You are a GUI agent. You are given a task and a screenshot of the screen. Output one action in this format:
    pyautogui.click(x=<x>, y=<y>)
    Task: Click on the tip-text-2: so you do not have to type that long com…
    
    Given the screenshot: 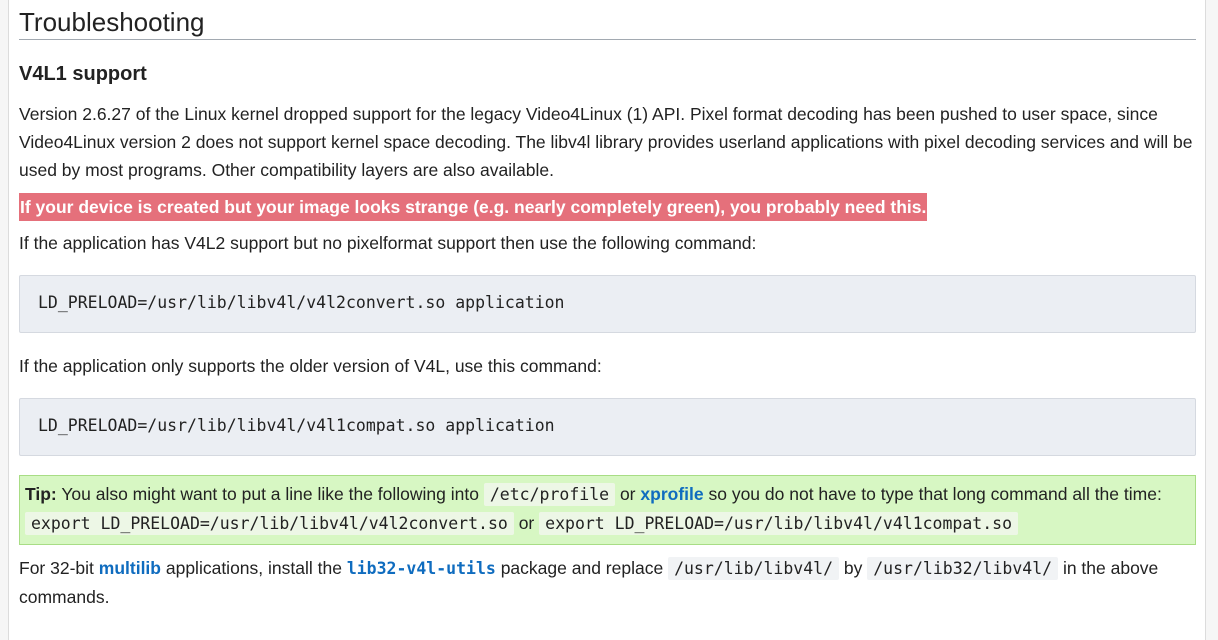 What is the action you would take?
    pyautogui.click(x=935, y=494)
    